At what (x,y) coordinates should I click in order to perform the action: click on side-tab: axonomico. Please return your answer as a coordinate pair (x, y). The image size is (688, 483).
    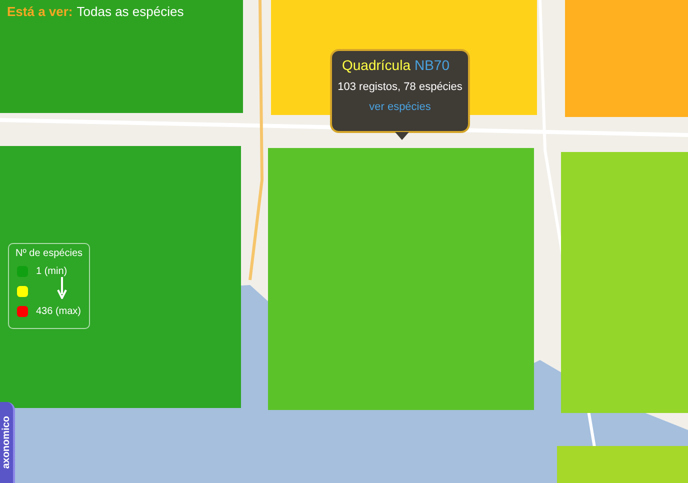
    Looking at the image, I should click on (7, 442).